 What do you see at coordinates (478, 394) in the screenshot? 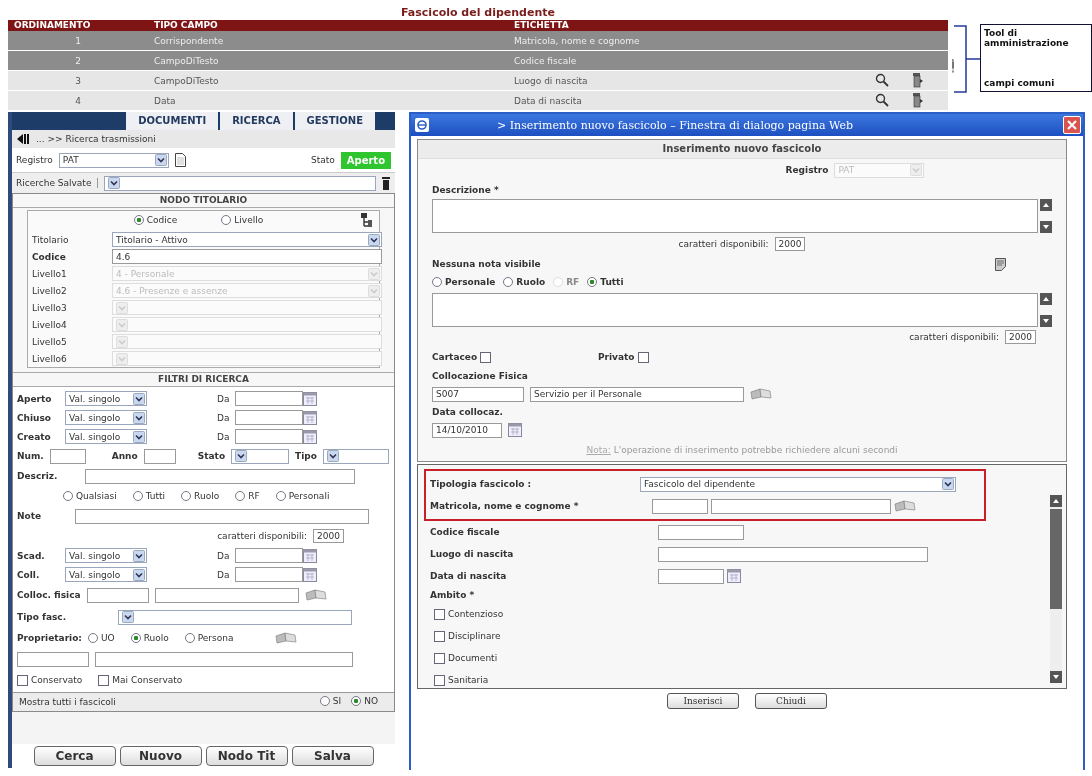
I see `text-field: S007` at bounding box center [478, 394].